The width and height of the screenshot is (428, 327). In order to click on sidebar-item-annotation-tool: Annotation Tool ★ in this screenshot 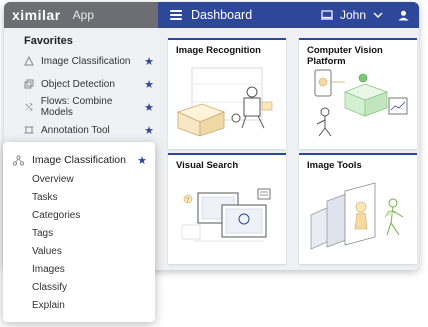, I will do `click(89, 130)`.